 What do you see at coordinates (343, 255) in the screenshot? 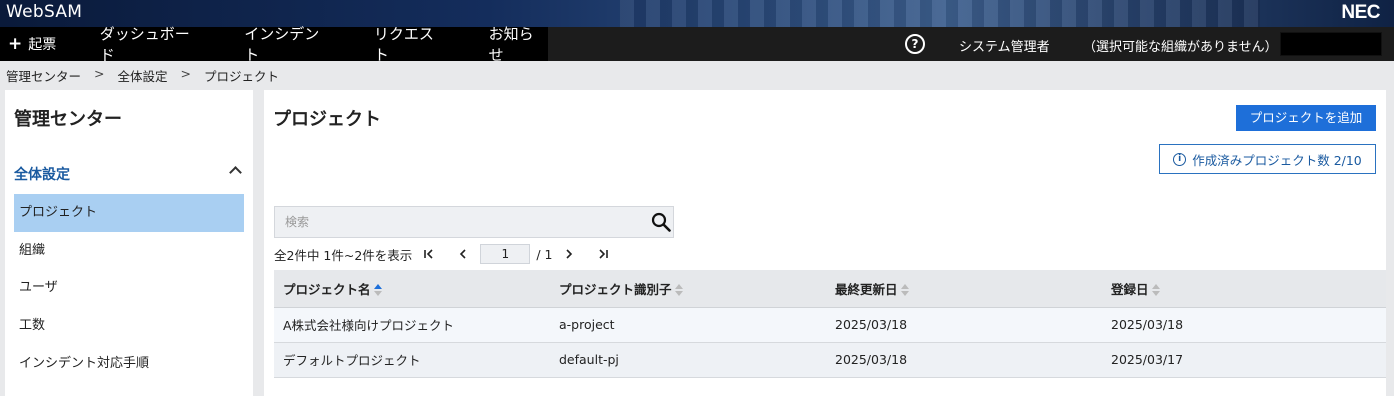
I see `result-summary: 全2件中 1件~2件を表示` at bounding box center [343, 255].